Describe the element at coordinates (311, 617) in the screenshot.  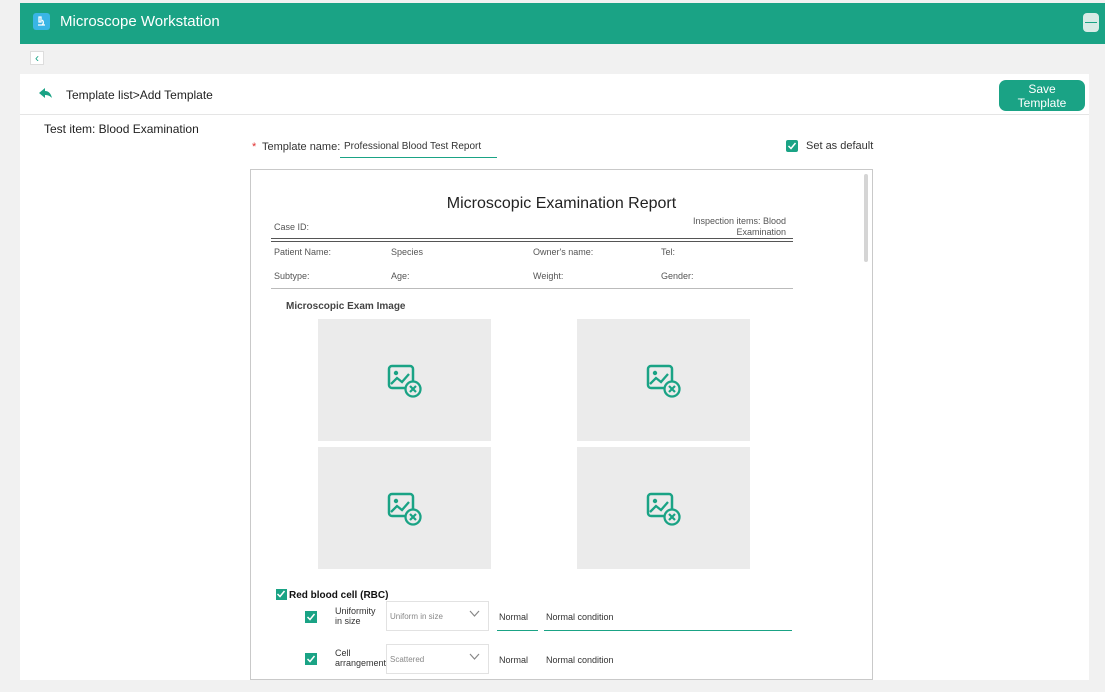
I see `uniformity-checkbox` at that location.